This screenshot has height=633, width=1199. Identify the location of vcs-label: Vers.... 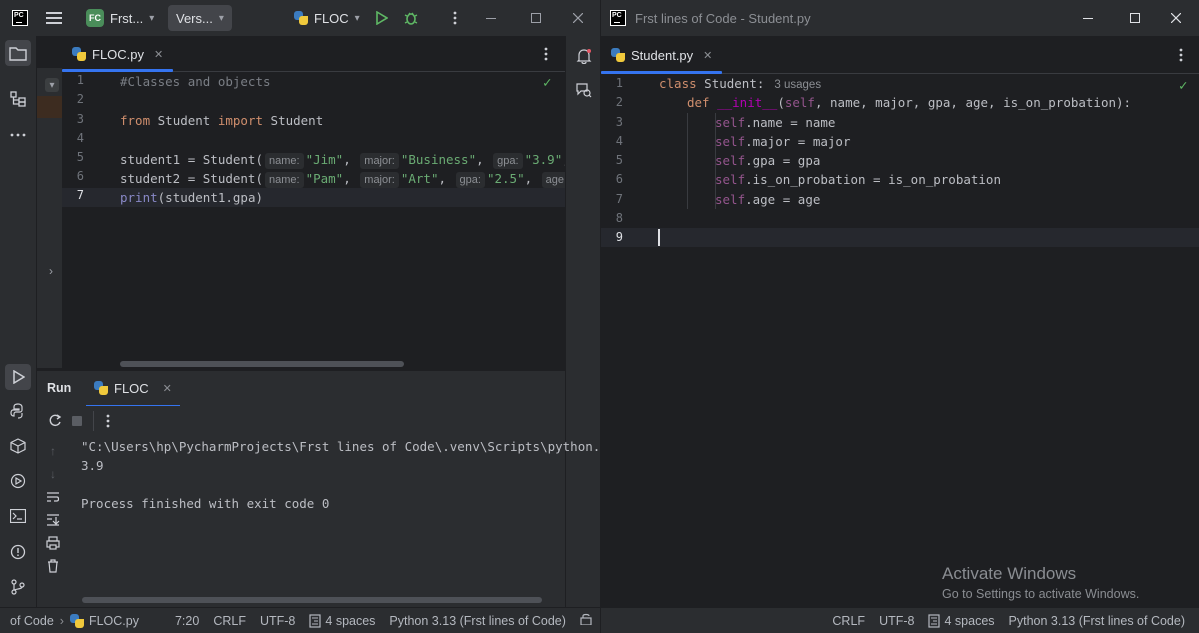
(194, 18).